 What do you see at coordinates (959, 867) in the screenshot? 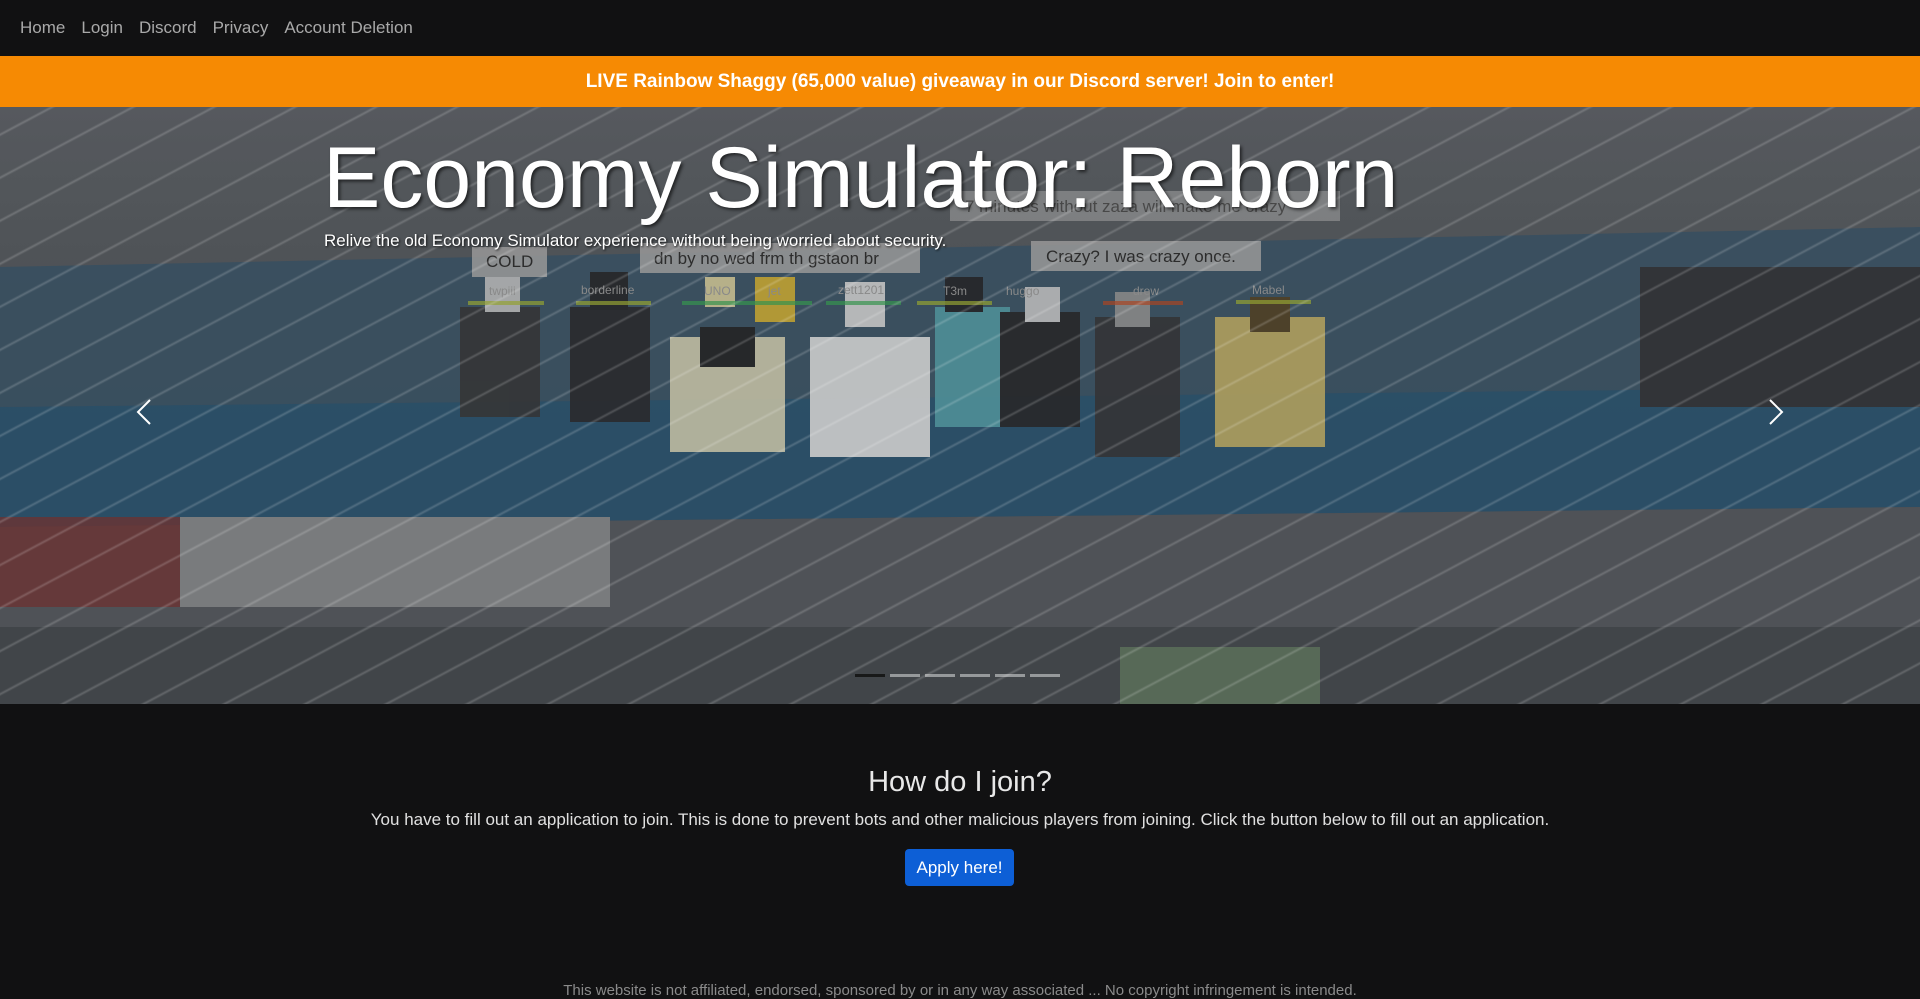
I see `apply-button: Apply here!` at bounding box center [959, 867].